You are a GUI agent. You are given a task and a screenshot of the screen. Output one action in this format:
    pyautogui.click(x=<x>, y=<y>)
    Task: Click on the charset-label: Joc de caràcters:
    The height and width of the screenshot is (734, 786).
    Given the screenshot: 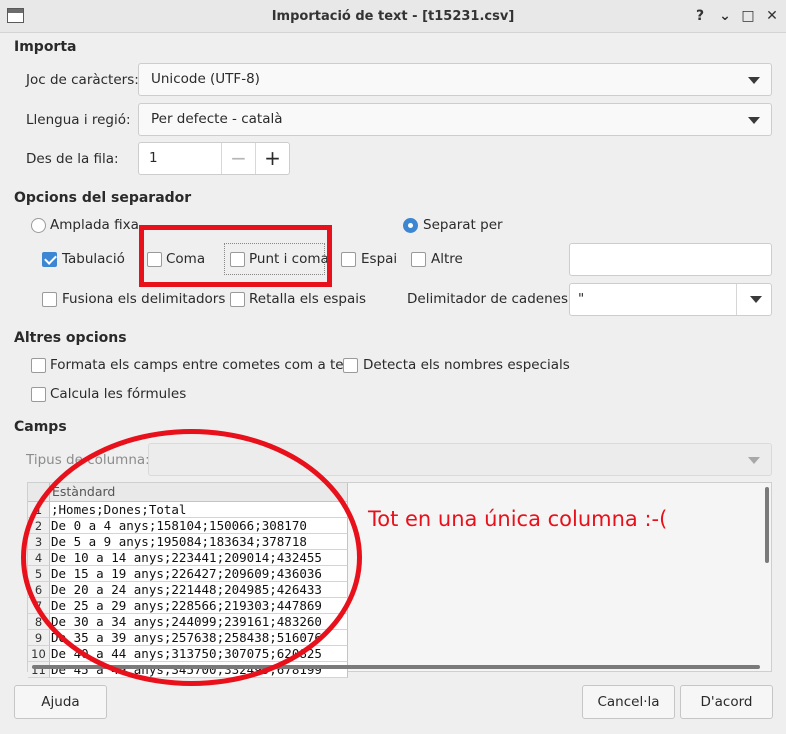 What is the action you would take?
    pyautogui.click(x=82, y=80)
    